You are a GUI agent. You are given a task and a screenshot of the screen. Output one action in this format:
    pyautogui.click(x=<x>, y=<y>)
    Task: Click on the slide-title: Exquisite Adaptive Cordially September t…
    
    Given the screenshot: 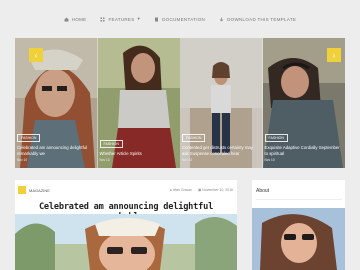 What is the action you would take?
    pyautogui.click(x=303, y=150)
    